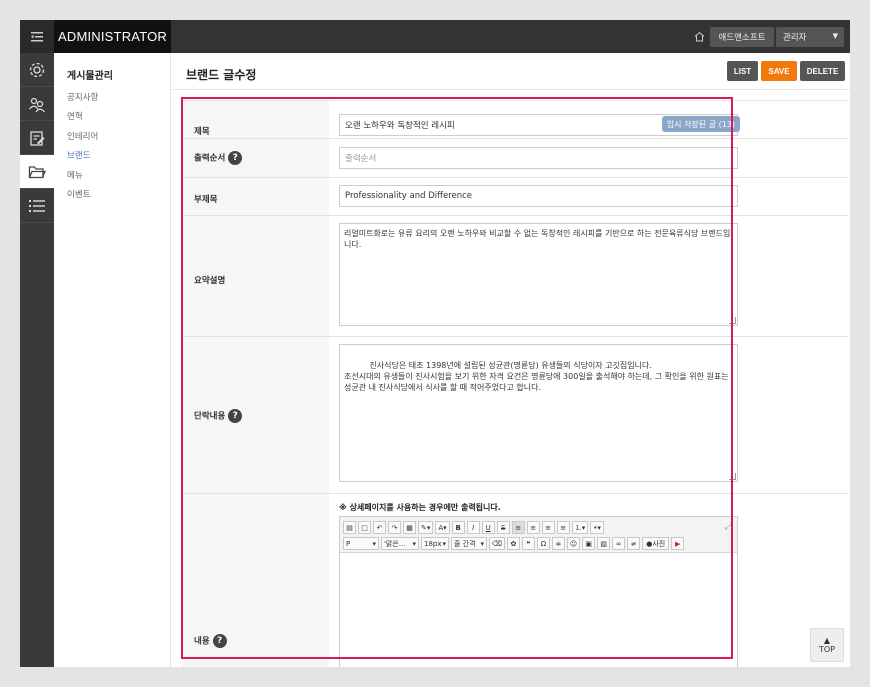 The width and height of the screenshot is (870, 687). I want to click on back-to-top-button: ▲ TOP, so click(827, 645).